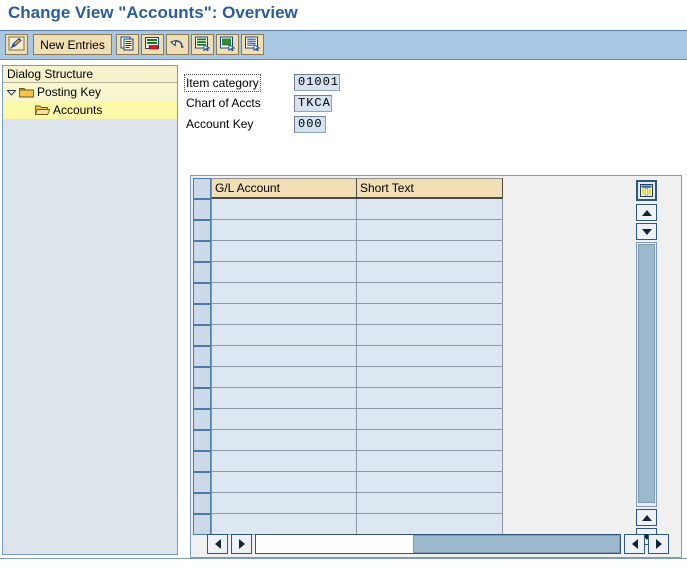 This screenshot has height=567, width=687. Describe the element at coordinates (646, 190) in the screenshot. I see `table-settings-icon` at that location.